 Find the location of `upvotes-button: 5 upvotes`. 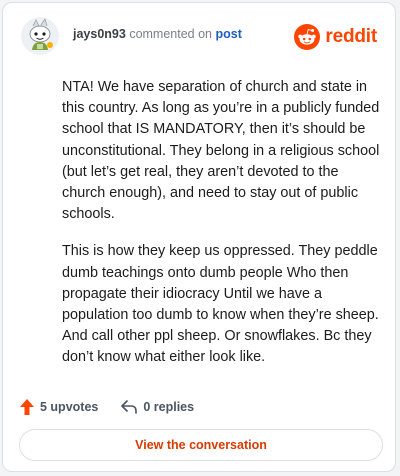

upvotes-button: 5 upvotes is located at coordinates (58, 407).